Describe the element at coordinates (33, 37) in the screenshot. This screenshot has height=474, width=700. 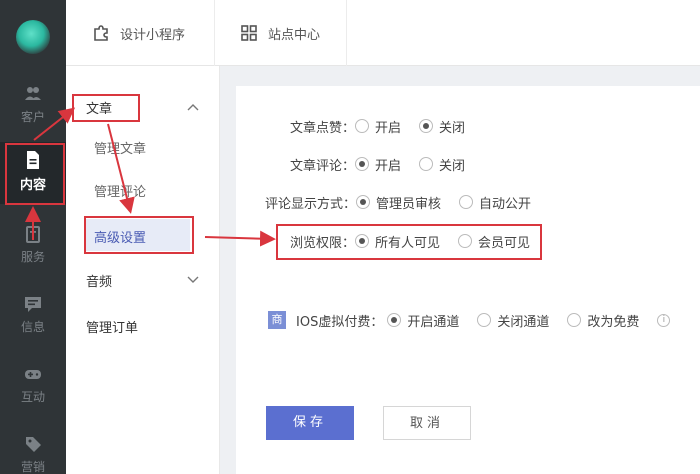
I see `app-logo` at that location.